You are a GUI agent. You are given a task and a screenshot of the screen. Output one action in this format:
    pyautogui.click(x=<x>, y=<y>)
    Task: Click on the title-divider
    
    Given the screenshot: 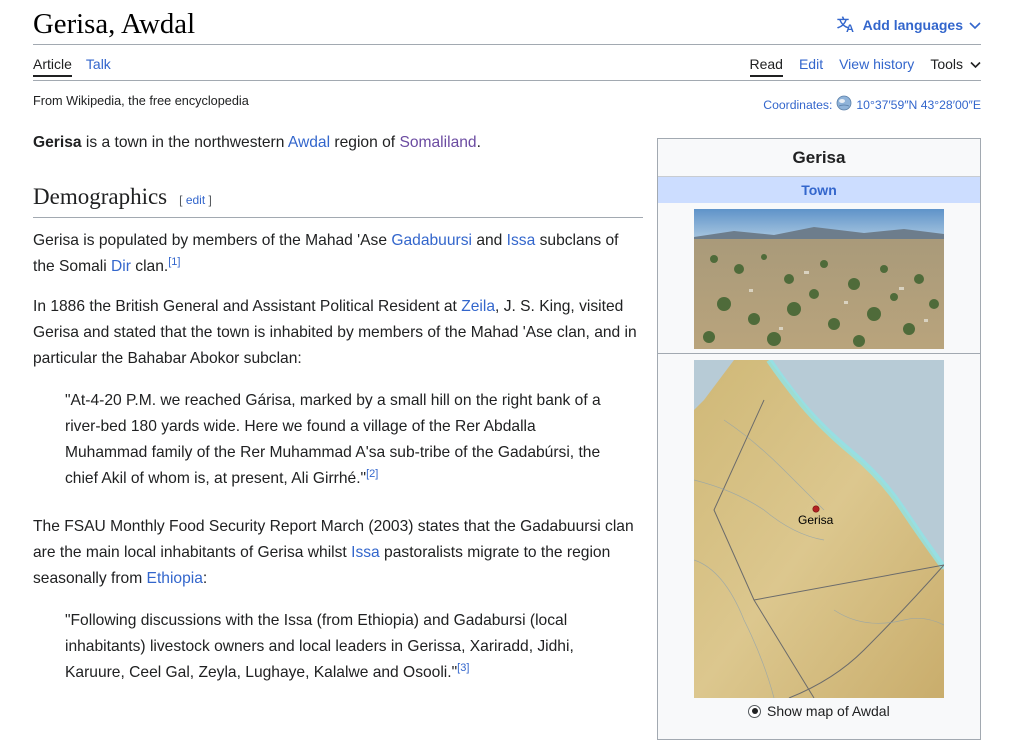 What is the action you would take?
    pyautogui.click(x=507, y=44)
    